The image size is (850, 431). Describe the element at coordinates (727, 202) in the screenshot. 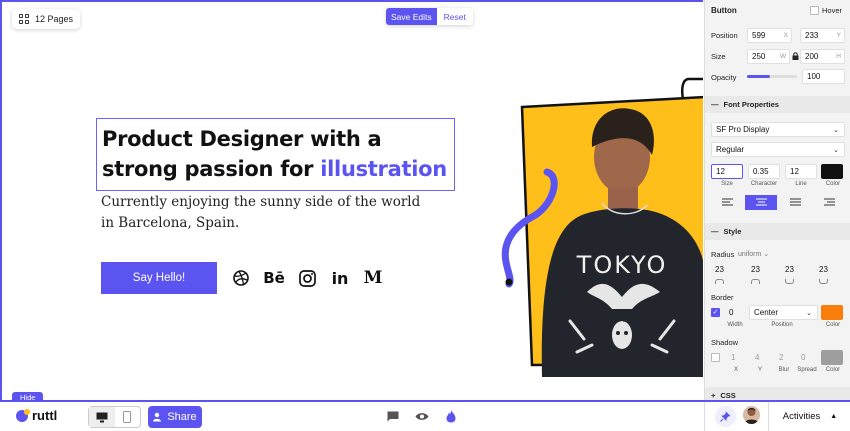

I see `align-left-button` at that location.